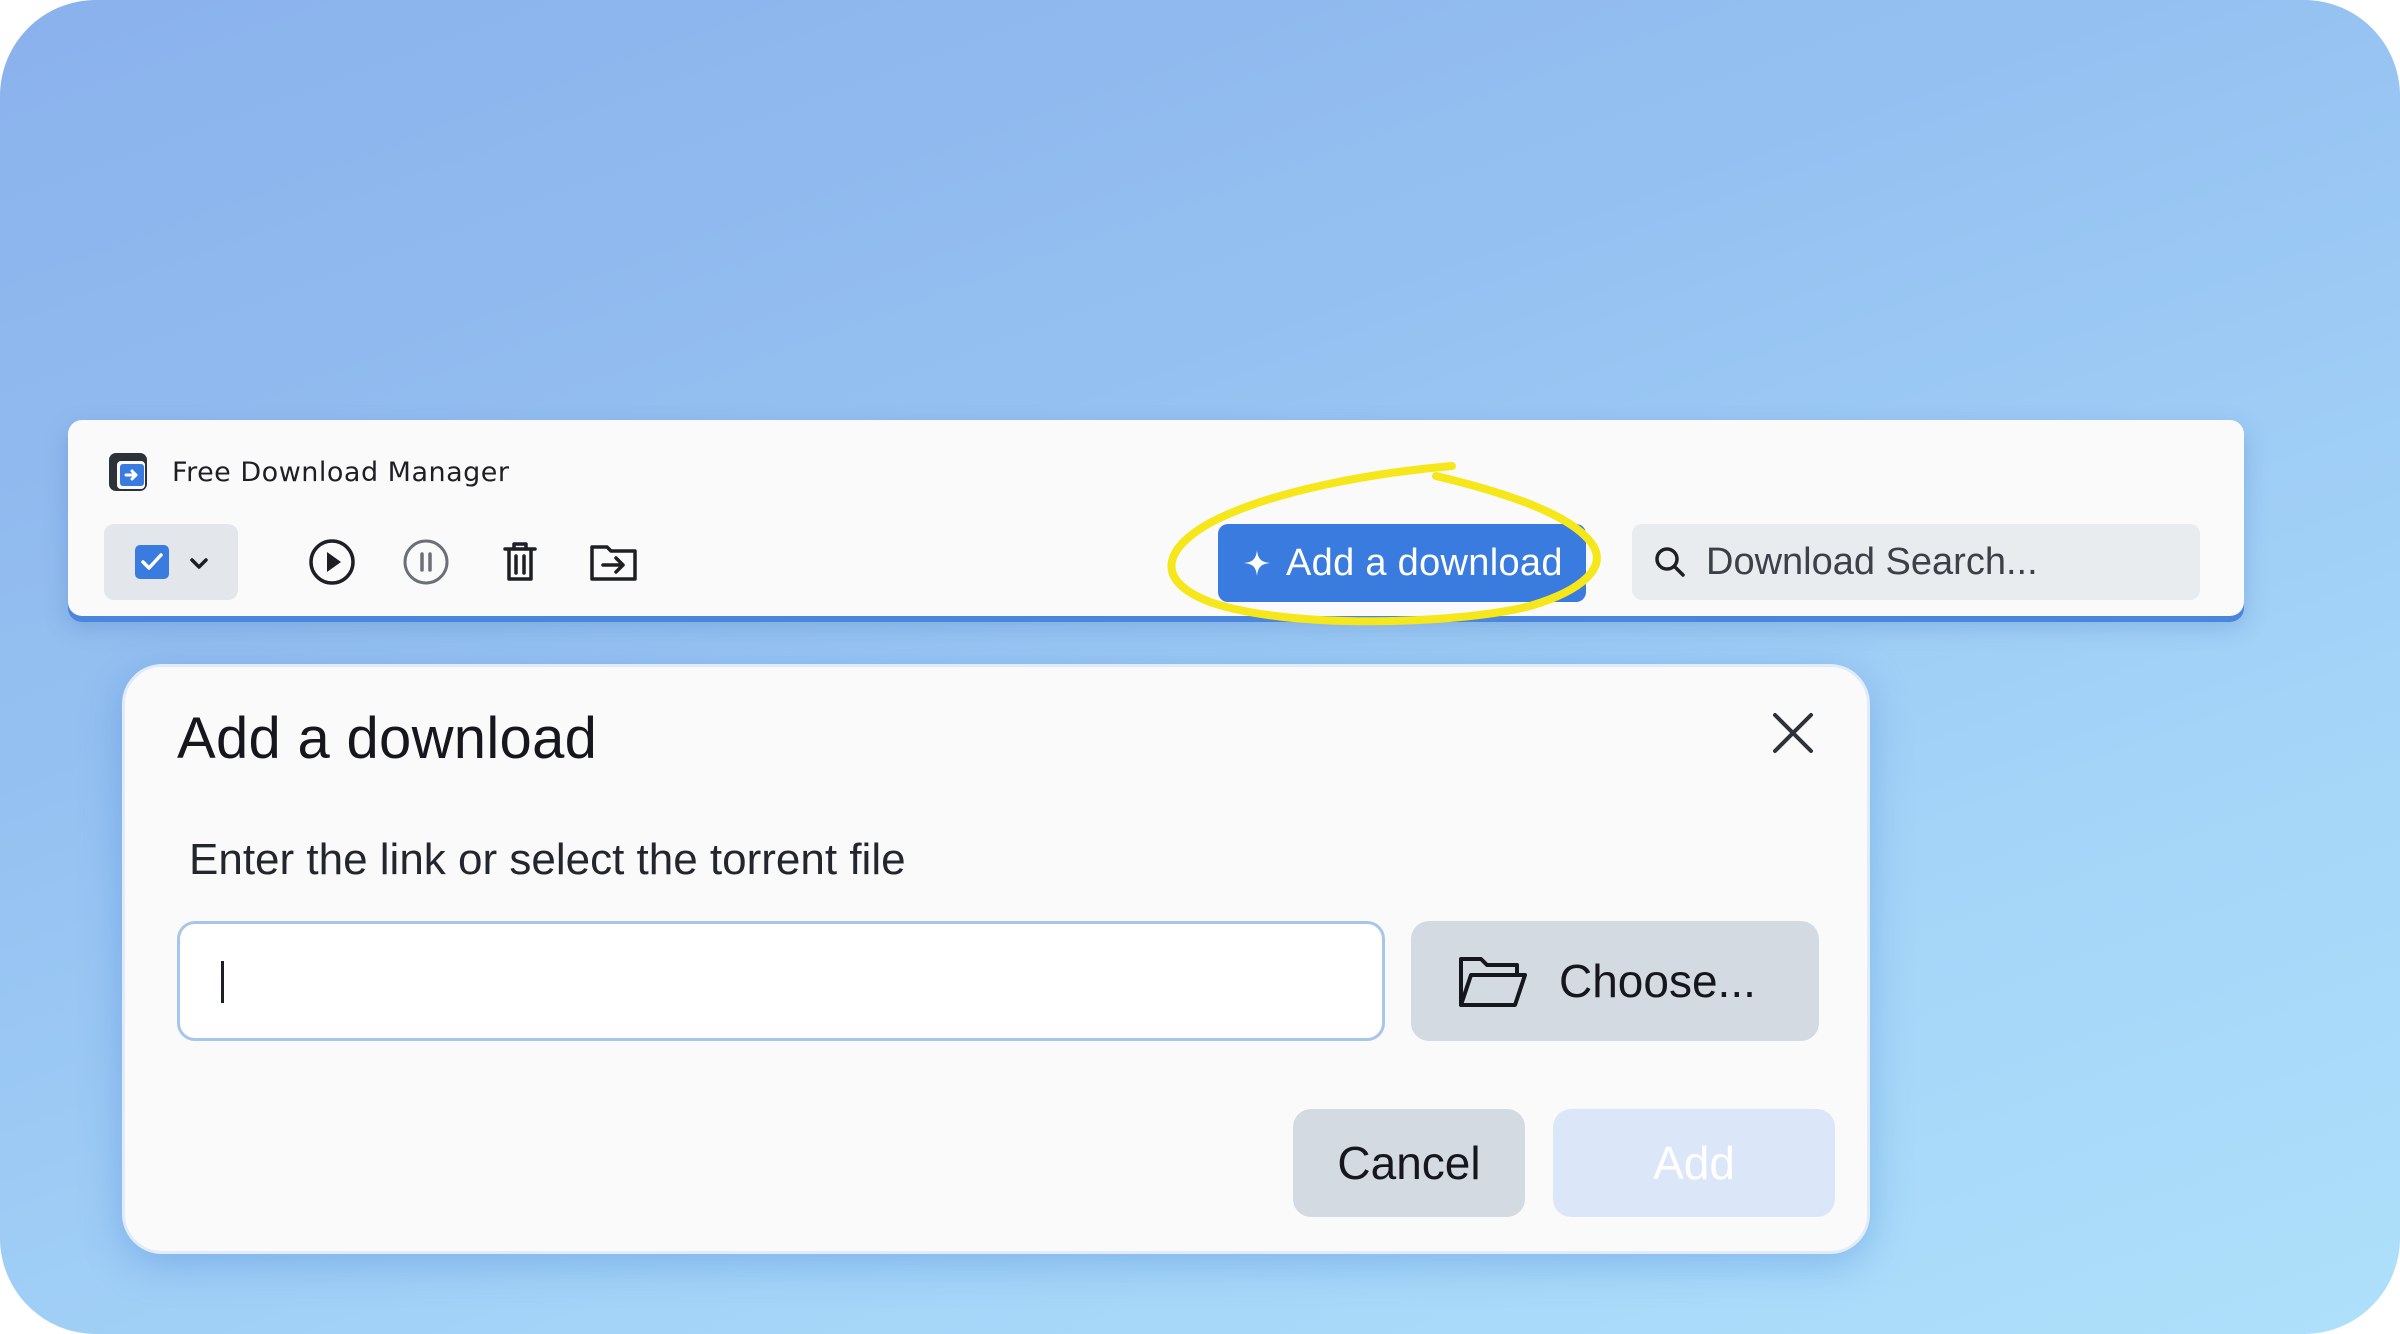  I want to click on checkbox-checked-icon, so click(152, 562).